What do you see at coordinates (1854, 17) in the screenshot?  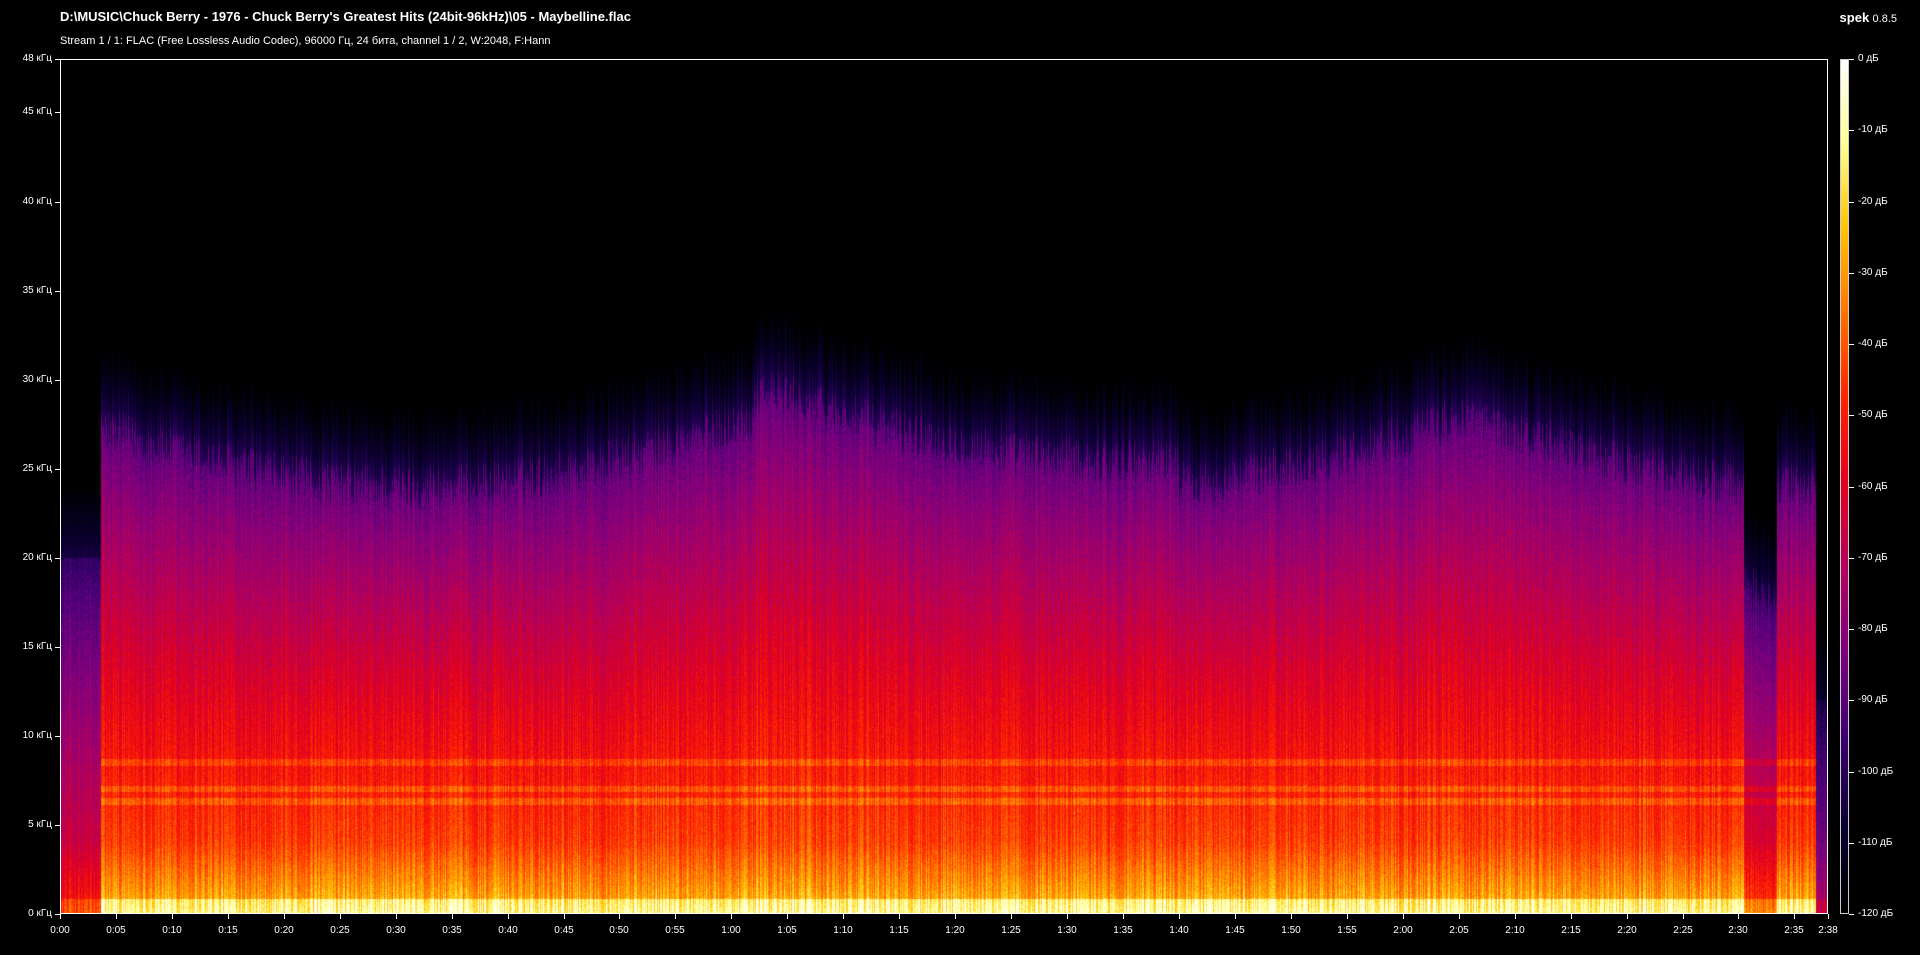 I see `app-name-label: spek` at bounding box center [1854, 17].